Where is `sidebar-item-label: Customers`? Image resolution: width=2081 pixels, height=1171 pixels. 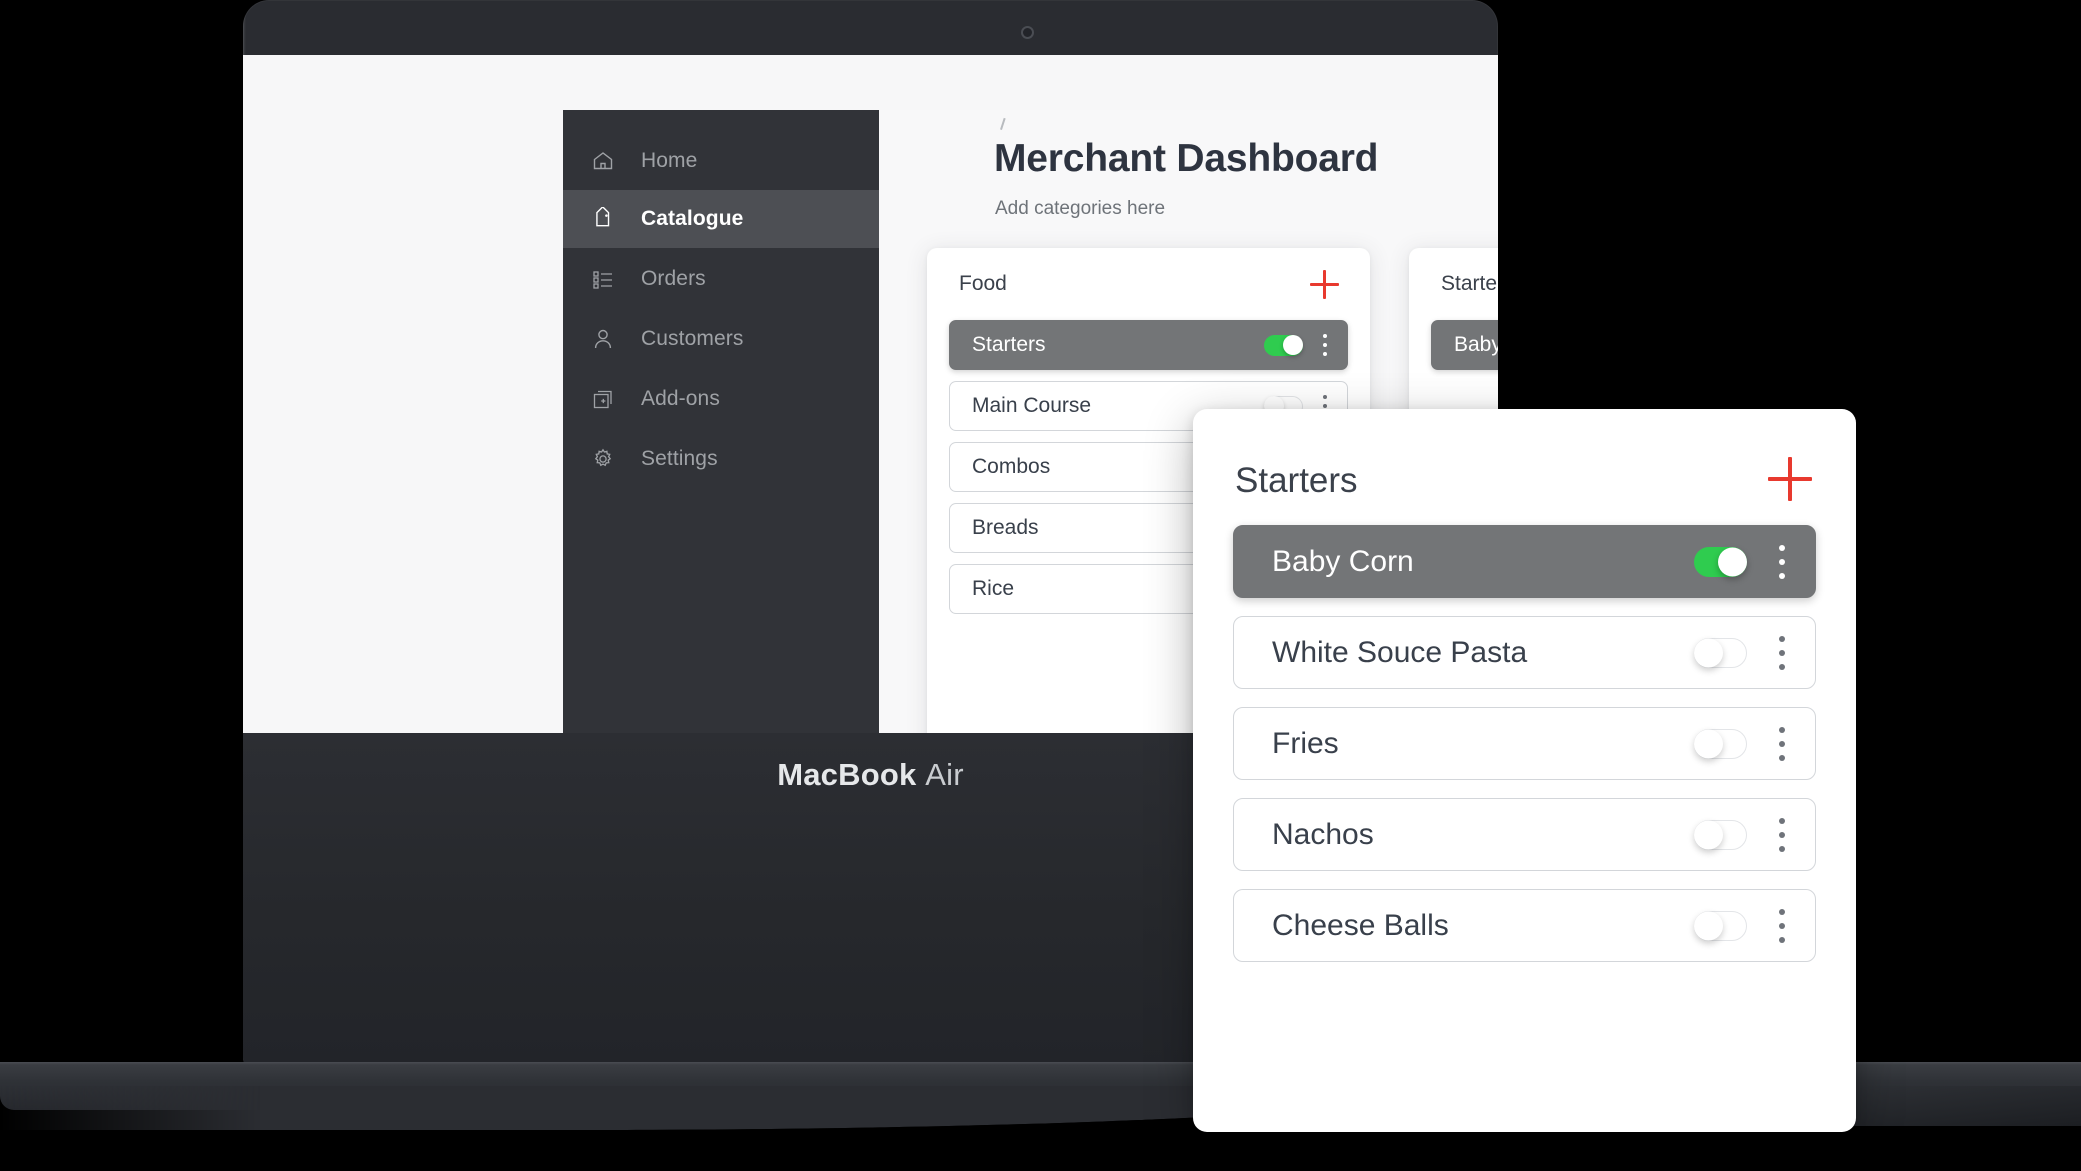 sidebar-item-label: Customers is located at coordinates (692, 338).